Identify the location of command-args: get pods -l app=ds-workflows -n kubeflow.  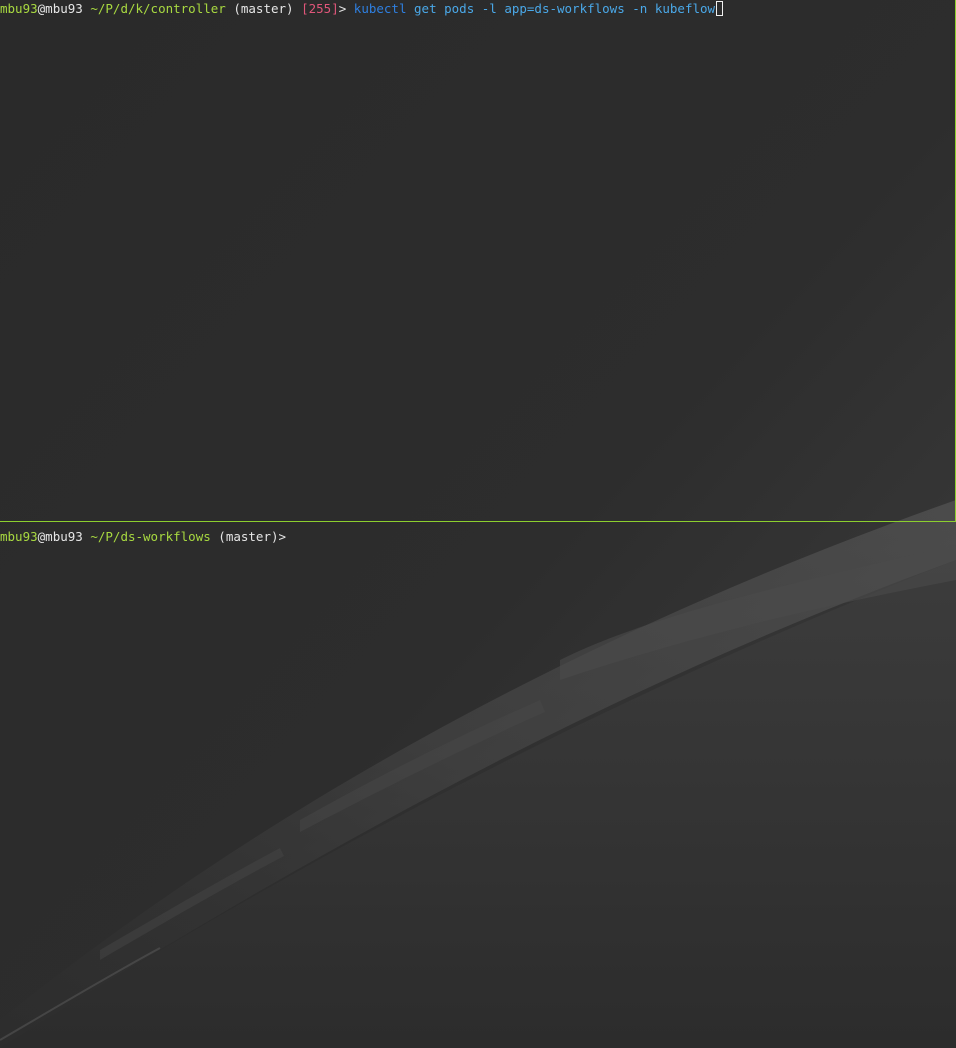
(564, 8).